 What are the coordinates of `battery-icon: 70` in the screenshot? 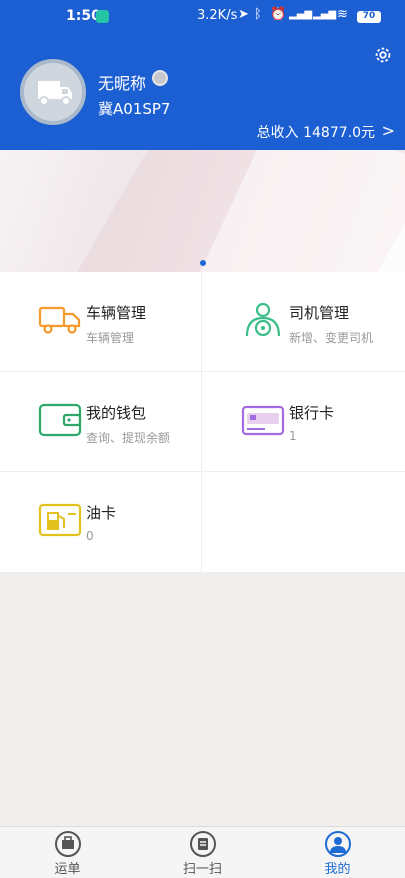 It's located at (369, 17).